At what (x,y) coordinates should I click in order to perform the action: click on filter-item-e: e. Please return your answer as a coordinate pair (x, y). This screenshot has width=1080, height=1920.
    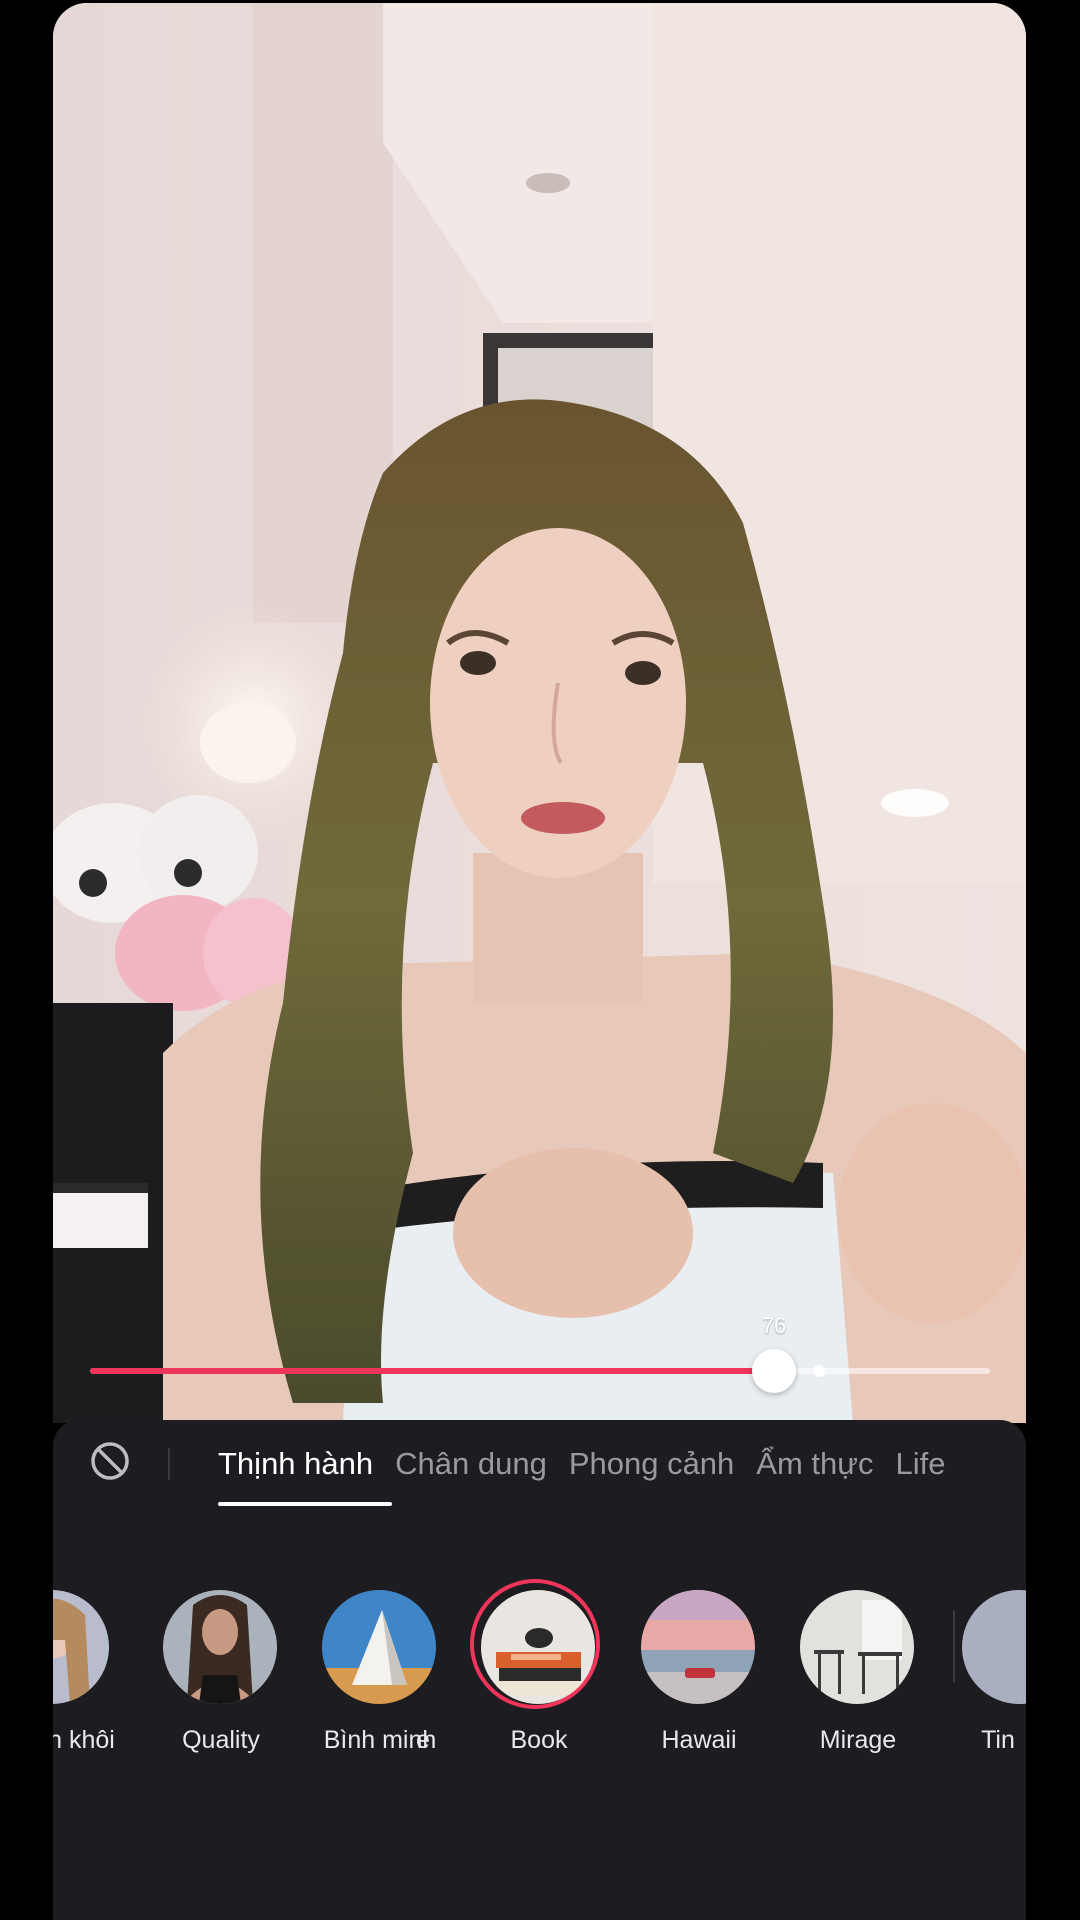
    Looking at the image, I should click on (423, 1672).